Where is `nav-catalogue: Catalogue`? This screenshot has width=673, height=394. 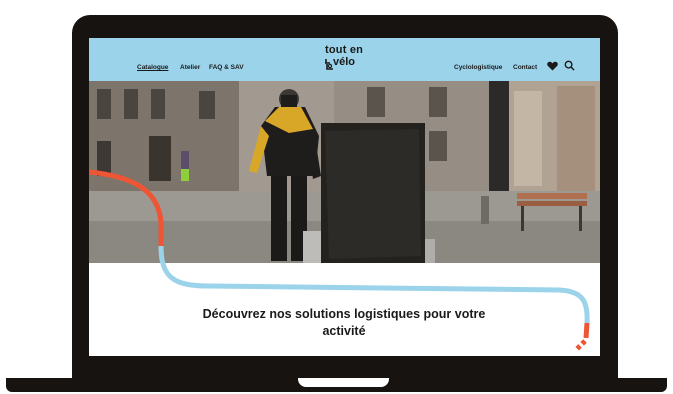 nav-catalogue: Catalogue is located at coordinates (152, 67).